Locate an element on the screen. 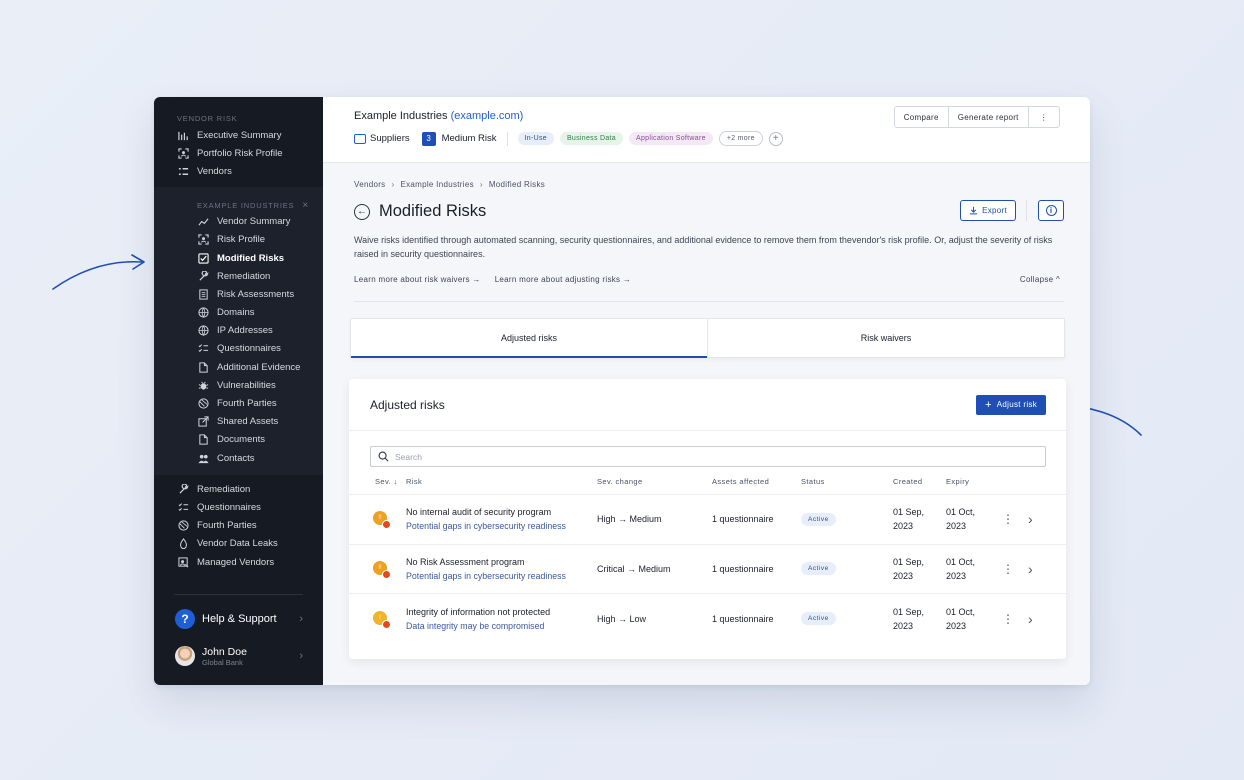 The width and height of the screenshot is (1244, 780). sidebar-item-shared-assets: Shared Assets is located at coordinates (238, 422).